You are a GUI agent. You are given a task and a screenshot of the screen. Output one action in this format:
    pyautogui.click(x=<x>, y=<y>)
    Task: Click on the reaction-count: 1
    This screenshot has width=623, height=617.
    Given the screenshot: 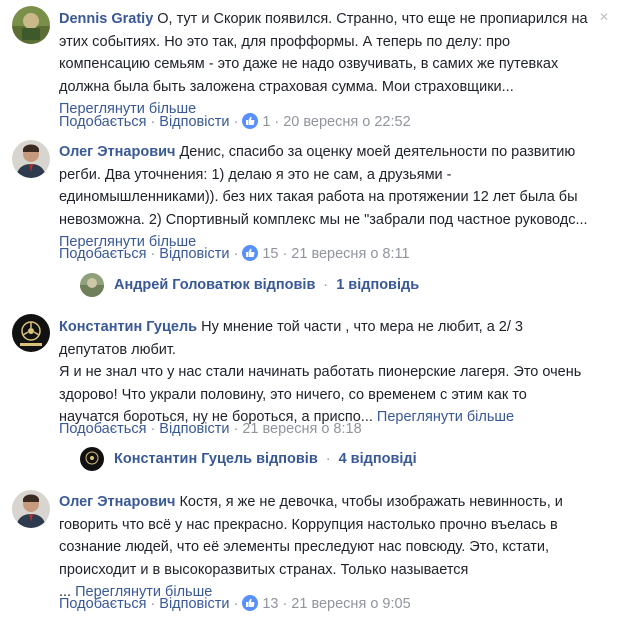 What is the action you would take?
    pyautogui.click(x=266, y=122)
    